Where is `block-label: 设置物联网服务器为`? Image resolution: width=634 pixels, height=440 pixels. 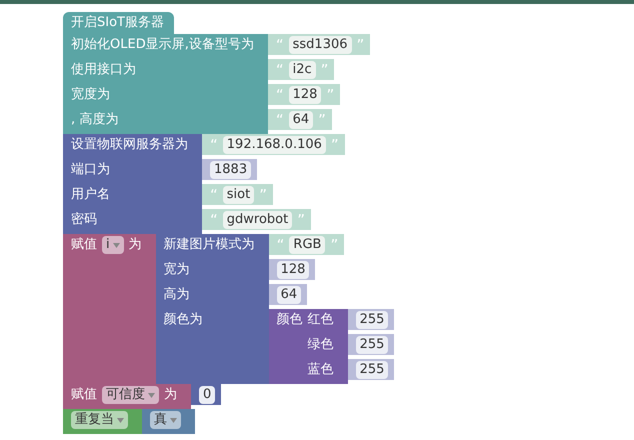 block-label: 设置物联网服务器为 is located at coordinates (129, 145).